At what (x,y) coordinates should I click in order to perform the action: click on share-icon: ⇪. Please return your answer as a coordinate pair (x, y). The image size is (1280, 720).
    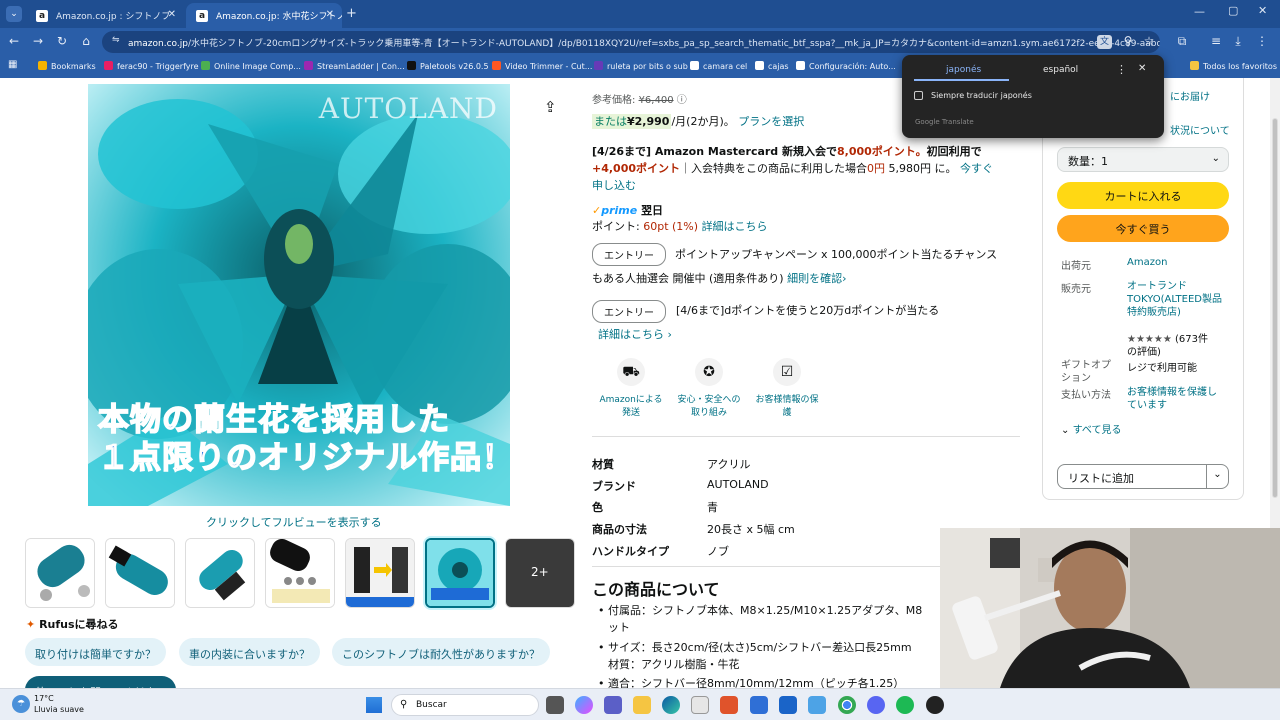
    Looking at the image, I should click on (550, 107).